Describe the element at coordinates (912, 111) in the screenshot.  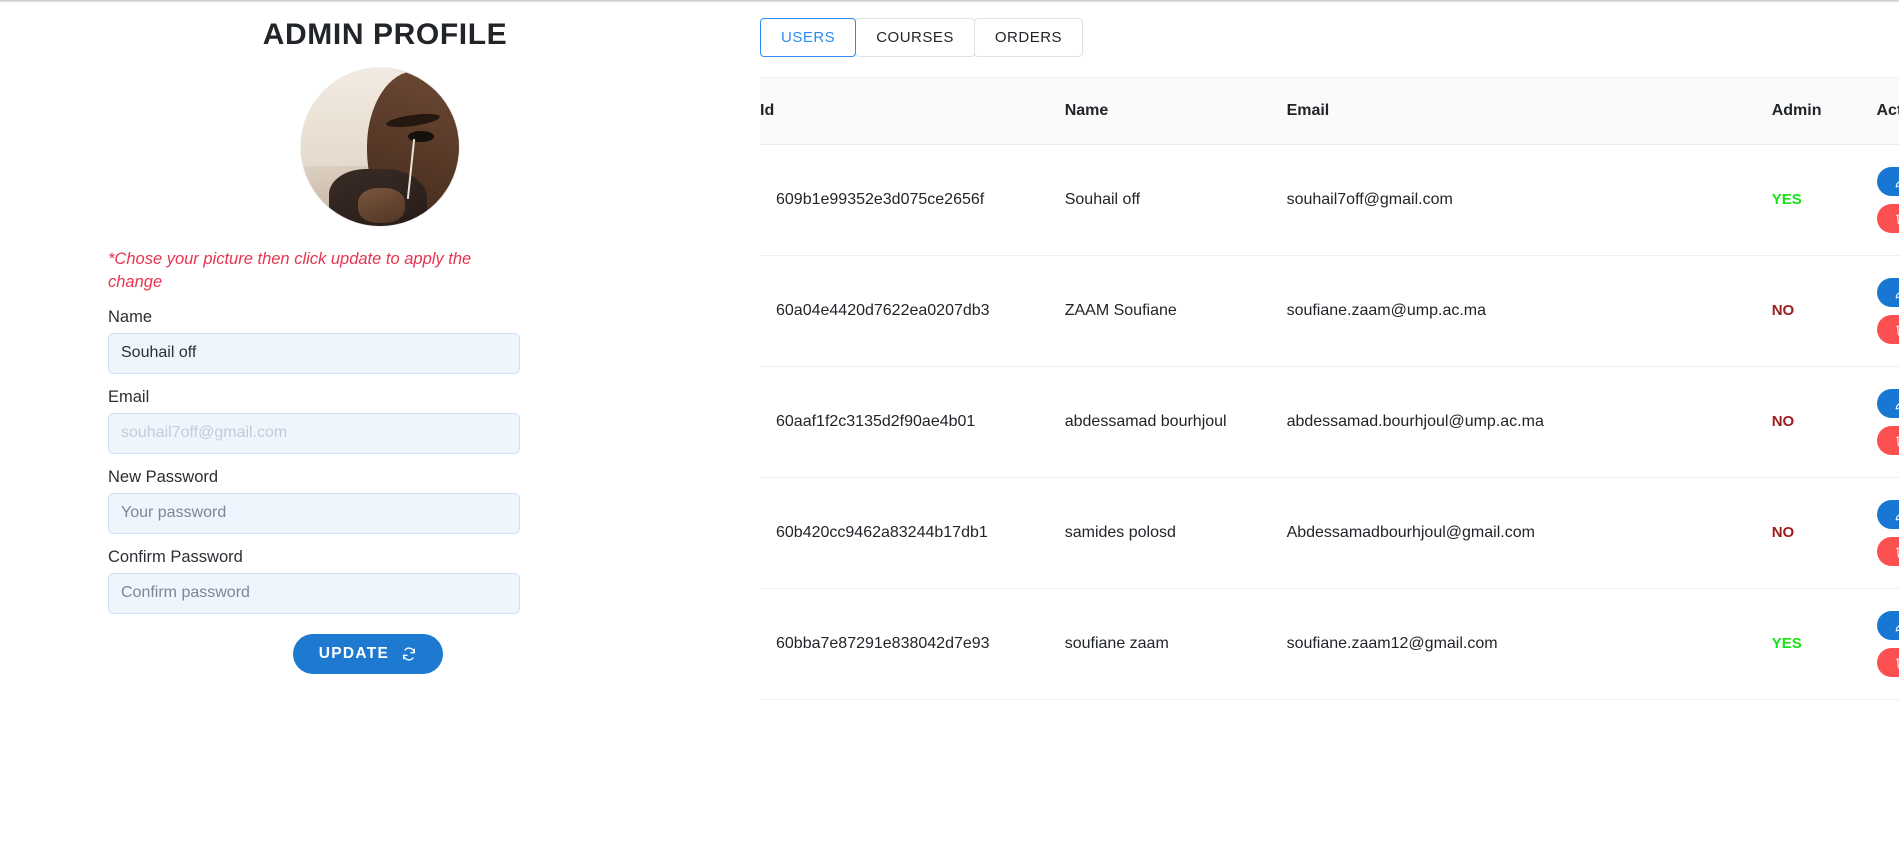
I see `header-id: Id` at that location.